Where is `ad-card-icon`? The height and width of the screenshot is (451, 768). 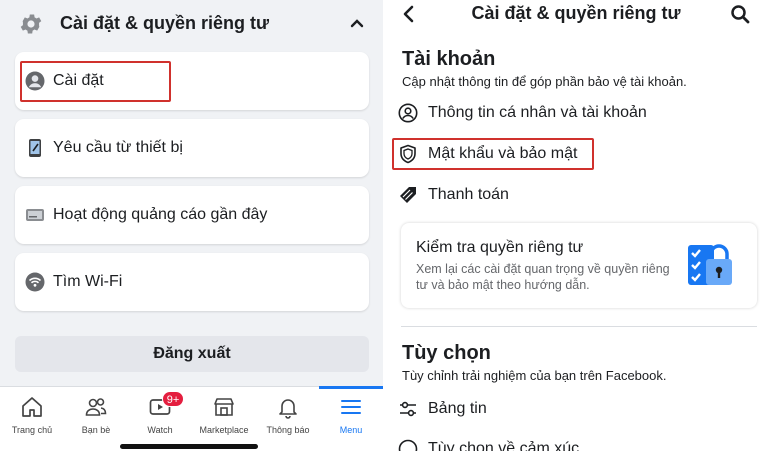
ad-card-icon is located at coordinates (35, 215).